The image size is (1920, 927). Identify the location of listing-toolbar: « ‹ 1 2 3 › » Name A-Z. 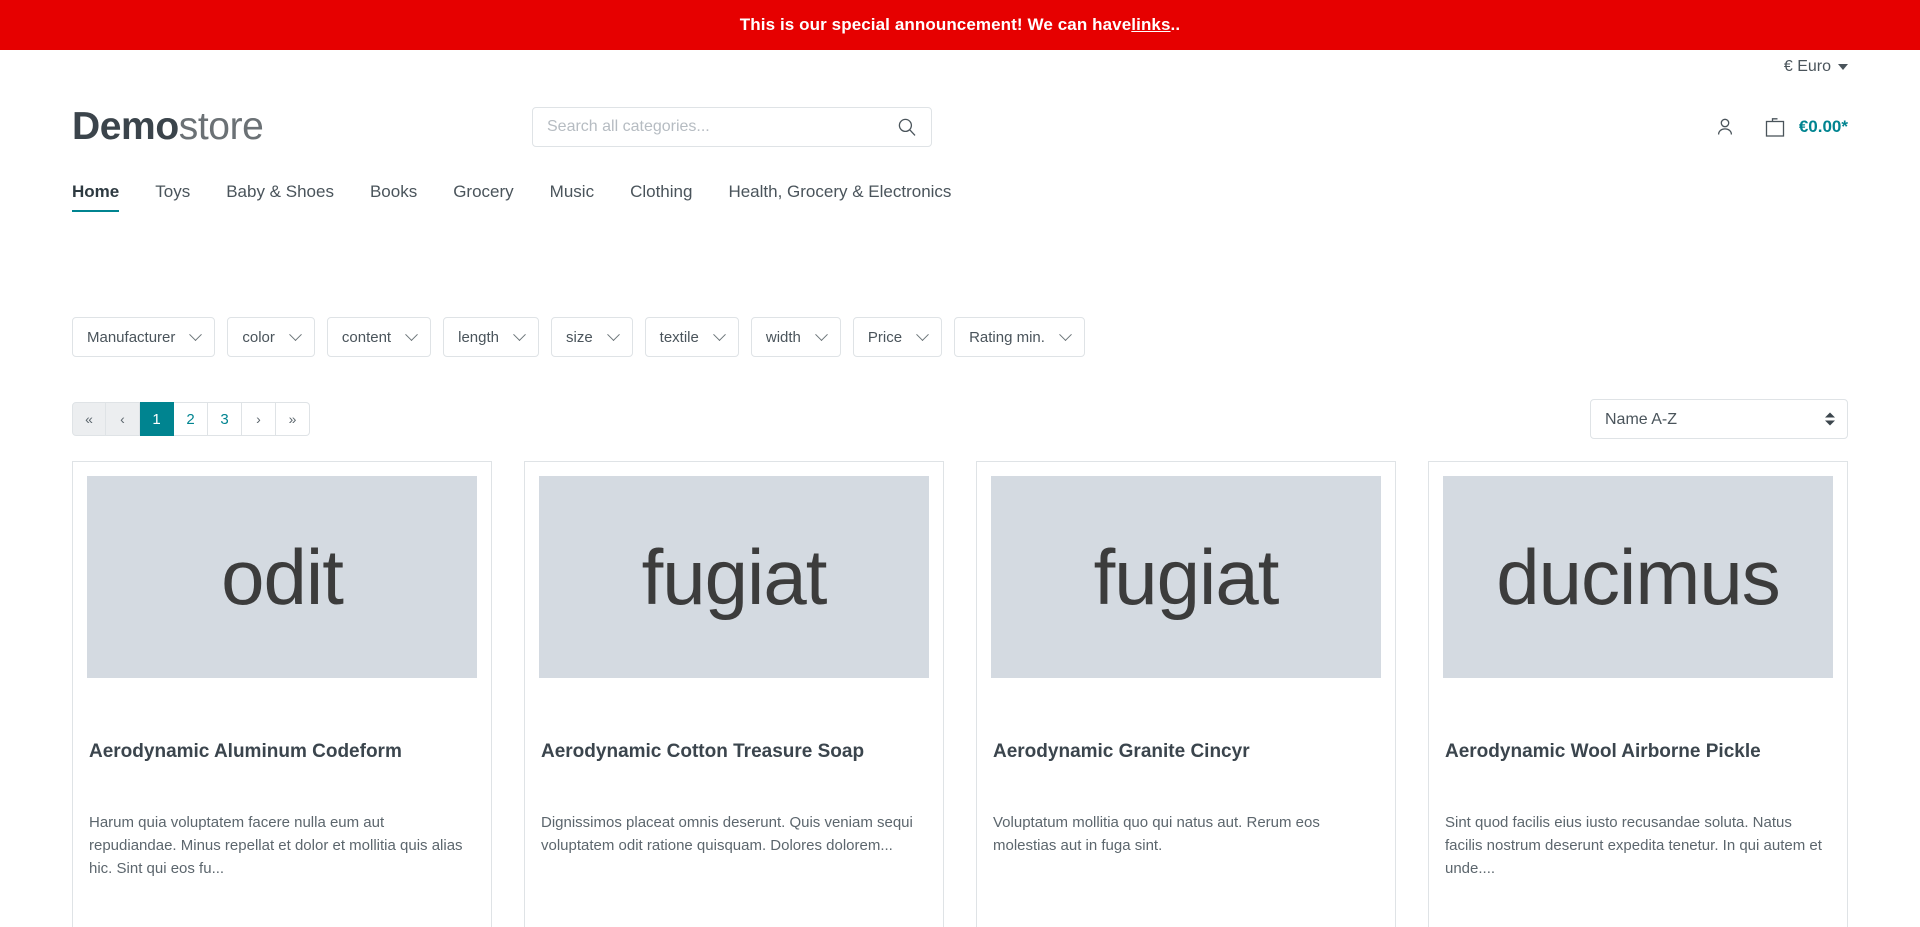
(960, 419).